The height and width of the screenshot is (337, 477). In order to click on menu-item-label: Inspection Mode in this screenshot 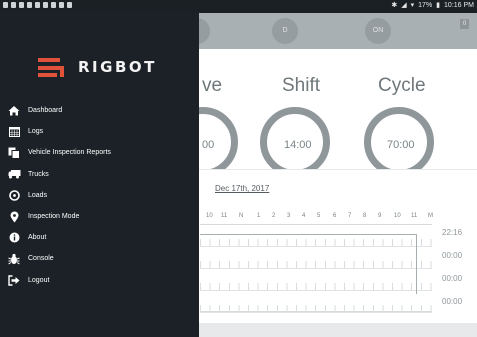, I will do `click(54, 217)`.